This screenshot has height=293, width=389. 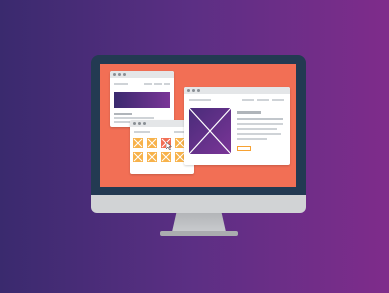 What do you see at coordinates (249, 112) in the screenshot?
I see `heading-placeholder-line` at bounding box center [249, 112].